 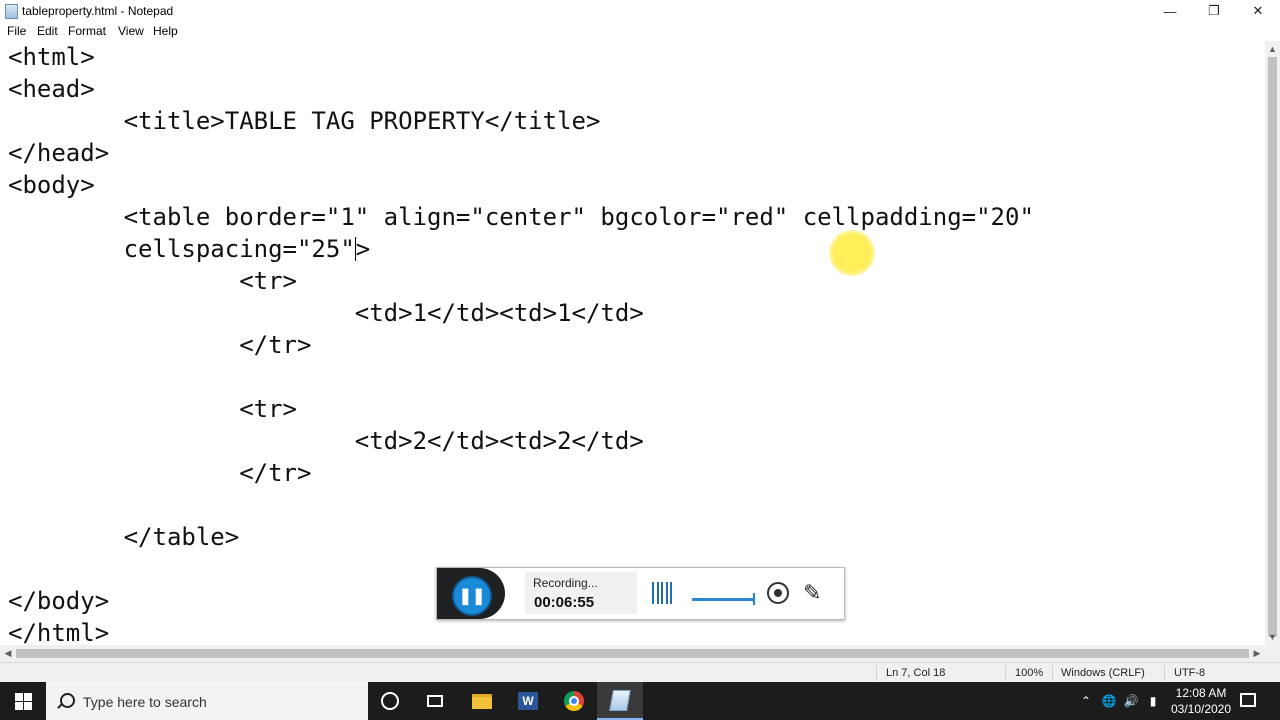 What do you see at coordinates (1029, 673) in the screenshot?
I see `zoom-level: 100%` at bounding box center [1029, 673].